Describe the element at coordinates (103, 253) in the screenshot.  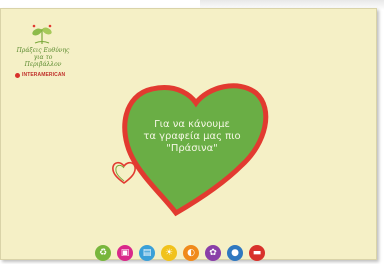
I see `recycle-icon: ♻` at that location.